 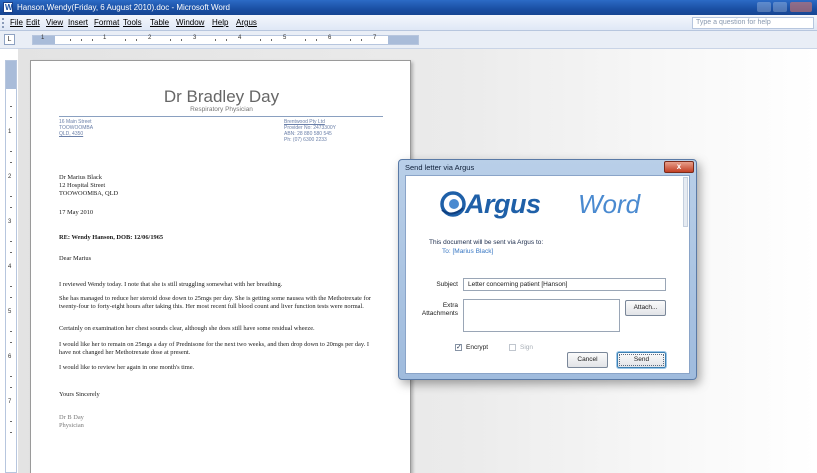 What do you see at coordinates (132, 23) in the screenshot?
I see `menu-tools: Tools` at bounding box center [132, 23].